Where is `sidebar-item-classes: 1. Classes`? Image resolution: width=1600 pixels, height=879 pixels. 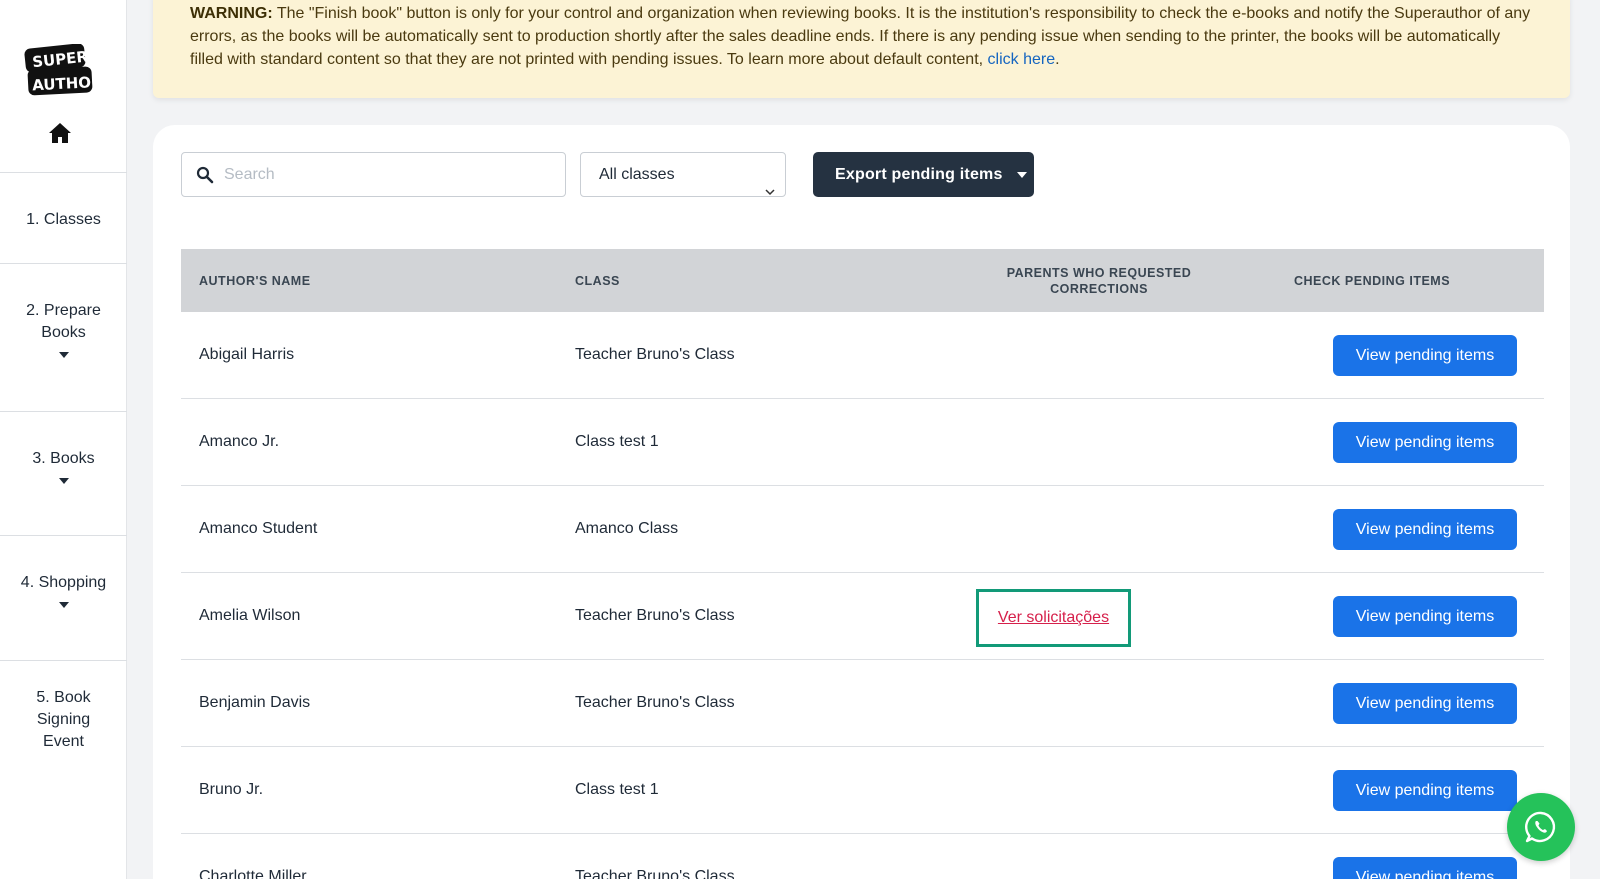
sidebar-item-classes: 1. Classes is located at coordinates (63, 218).